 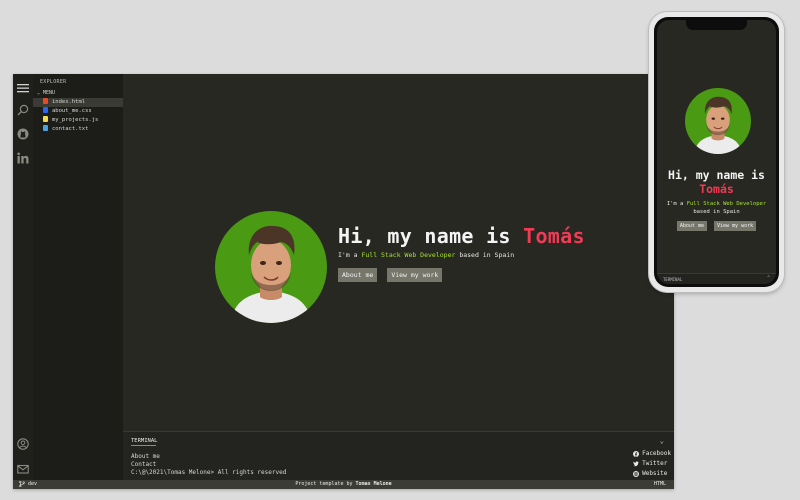 What do you see at coordinates (45, 119) in the screenshot?
I see `js-file-icon` at bounding box center [45, 119].